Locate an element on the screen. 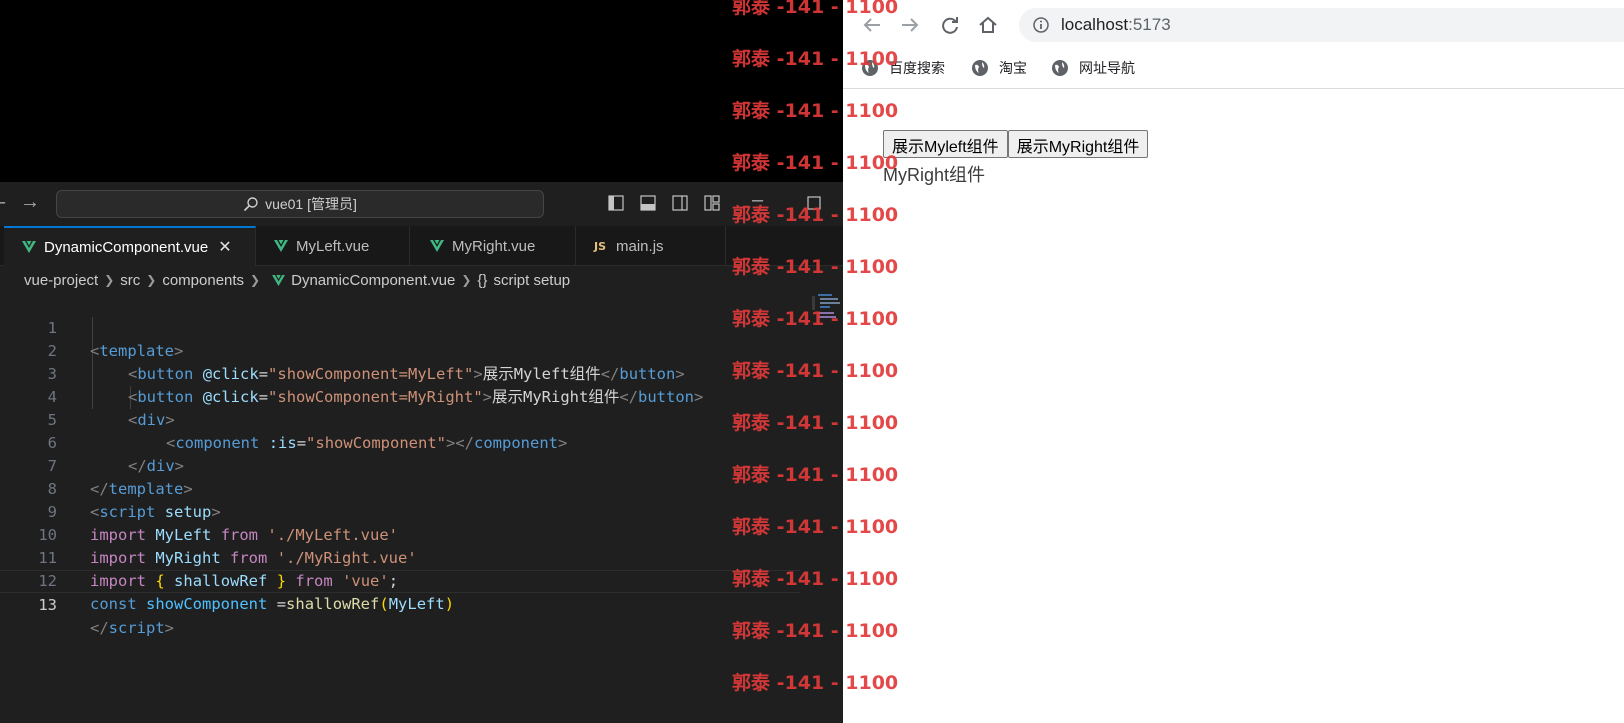  tab-label: DynamicComponent.vue is located at coordinates (126, 247).